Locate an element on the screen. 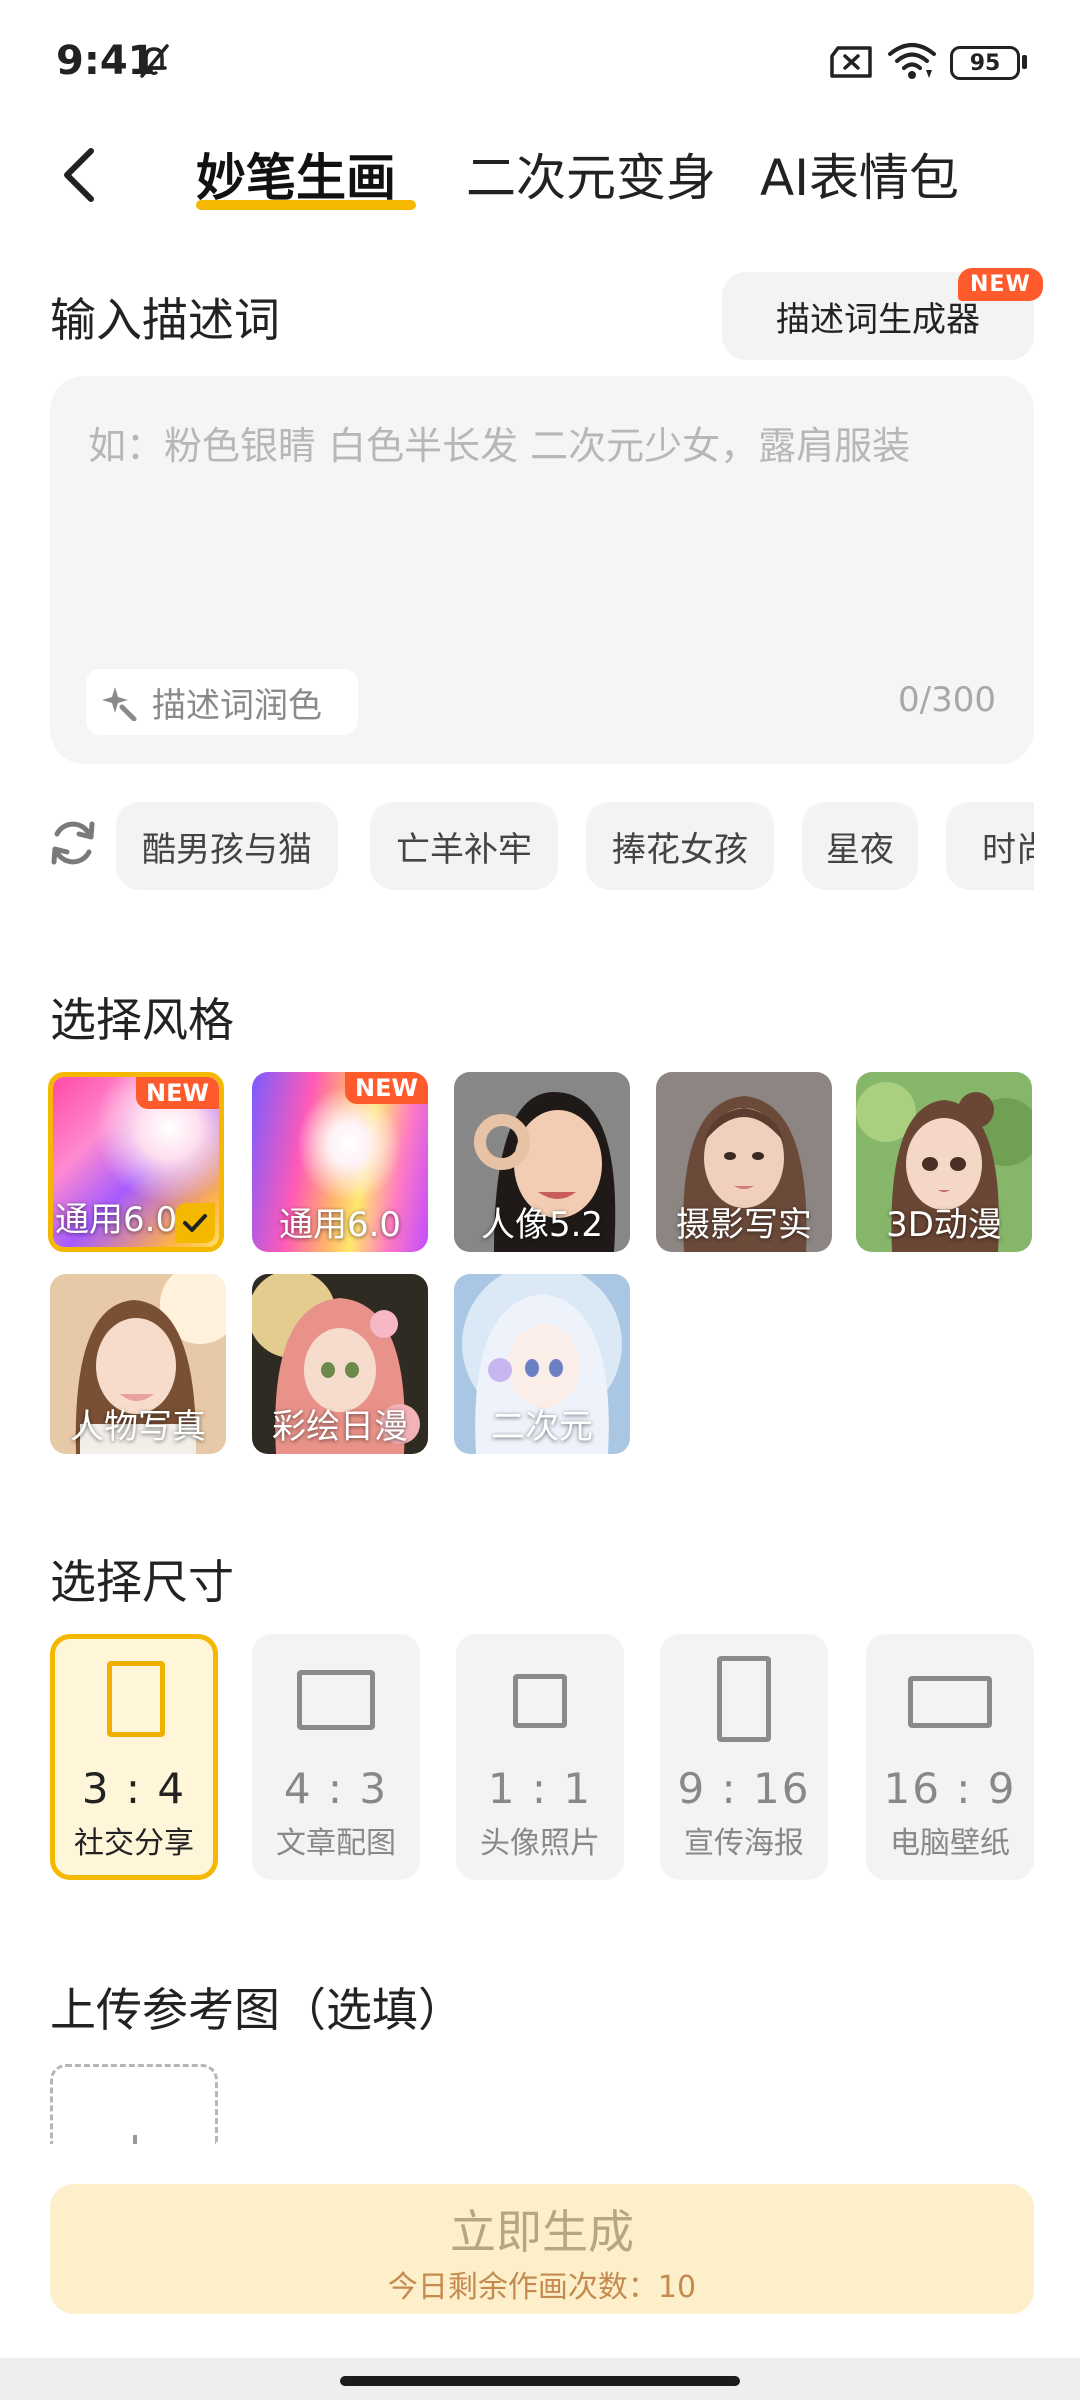 This screenshot has width=1080, height=2400. battery-tip is located at coordinates (1024, 62).